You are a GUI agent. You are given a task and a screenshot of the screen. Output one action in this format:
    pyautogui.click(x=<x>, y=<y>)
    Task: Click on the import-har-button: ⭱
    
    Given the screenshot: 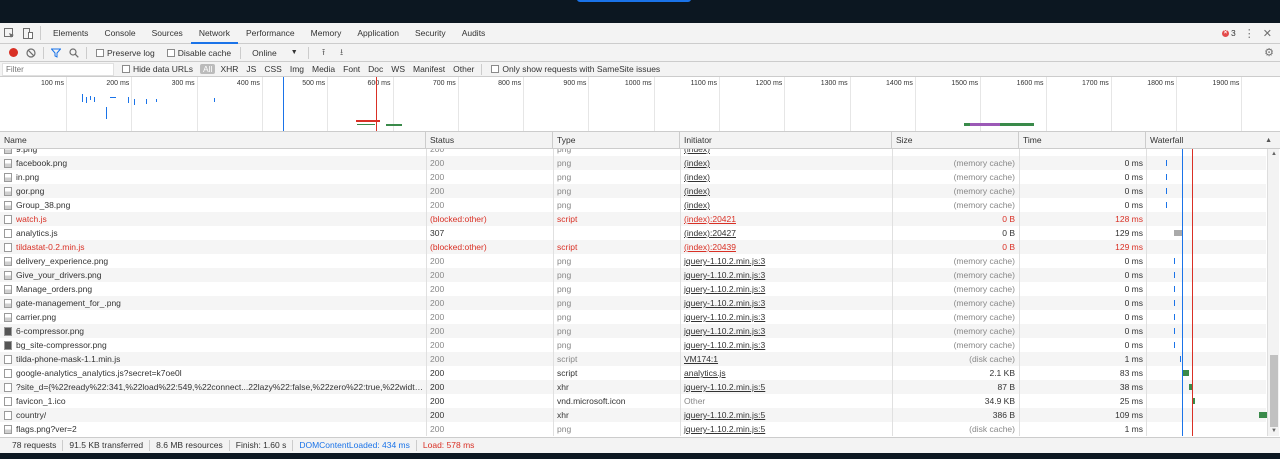 What is the action you would take?
    pyautogui.click(x=324, y=53)
    